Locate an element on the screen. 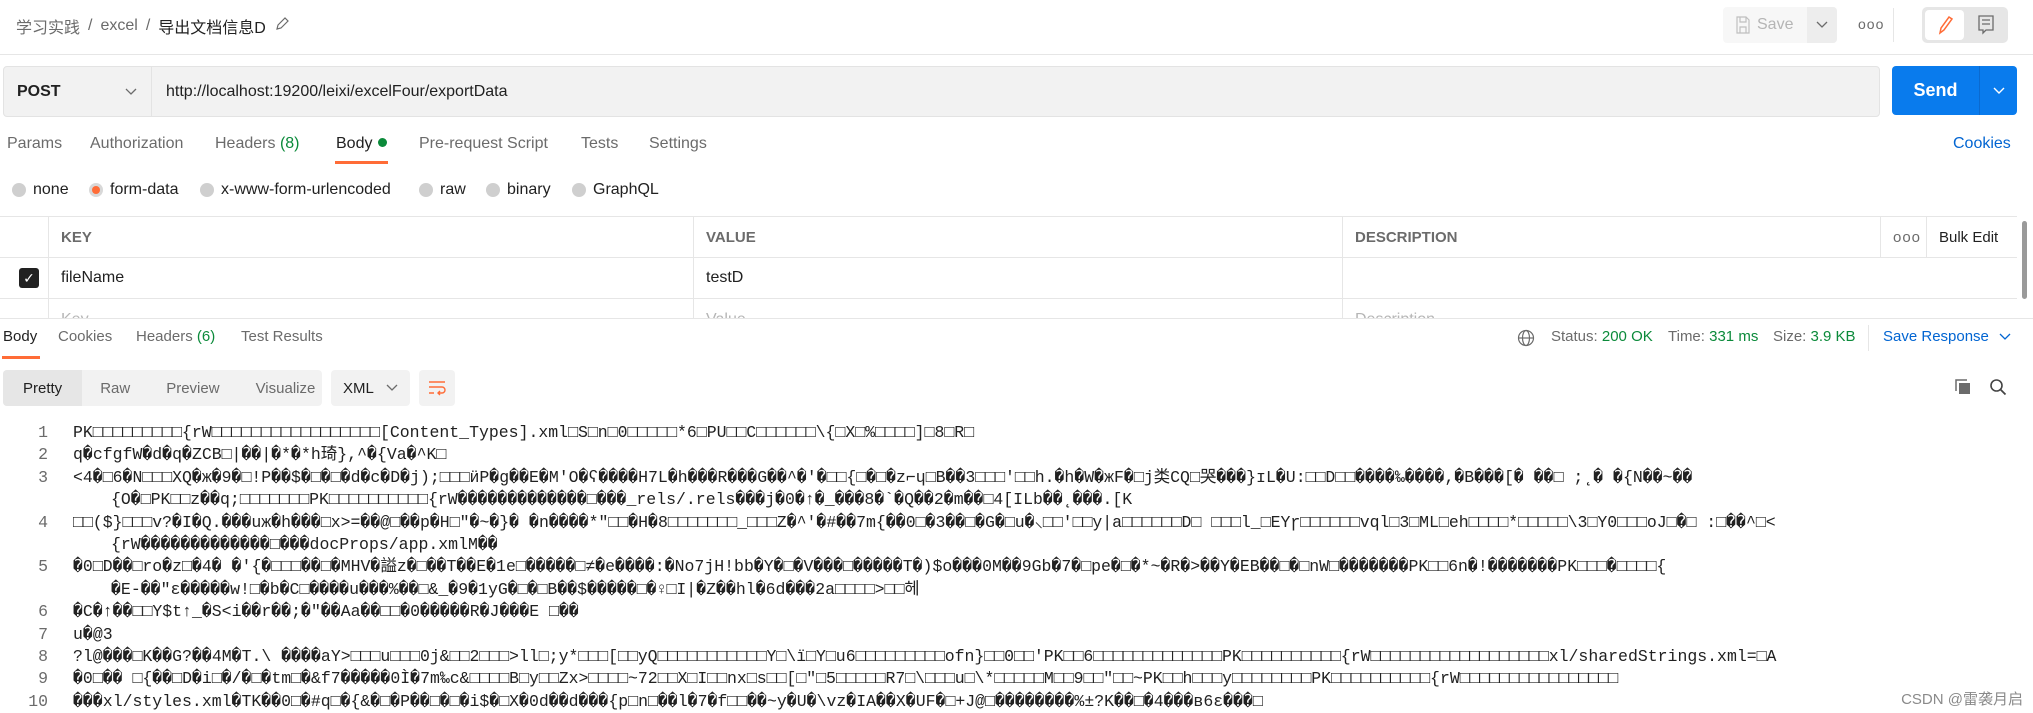 The width and height of the screenshot is (2033, 713). view-preview: Preview is located at coordinates (192, 388).